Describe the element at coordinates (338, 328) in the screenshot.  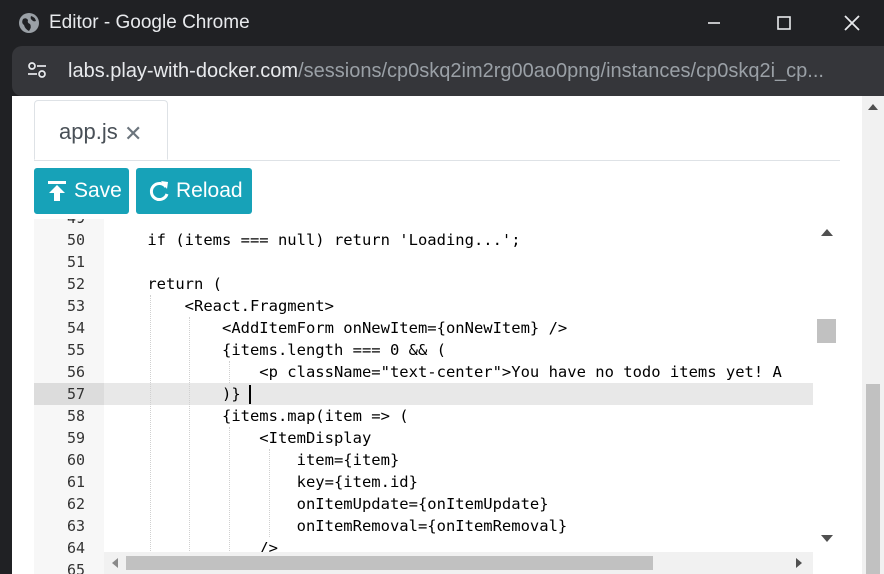
I see `code-line: <AddItemForm onNewItem={onNewItem} />` at that location.